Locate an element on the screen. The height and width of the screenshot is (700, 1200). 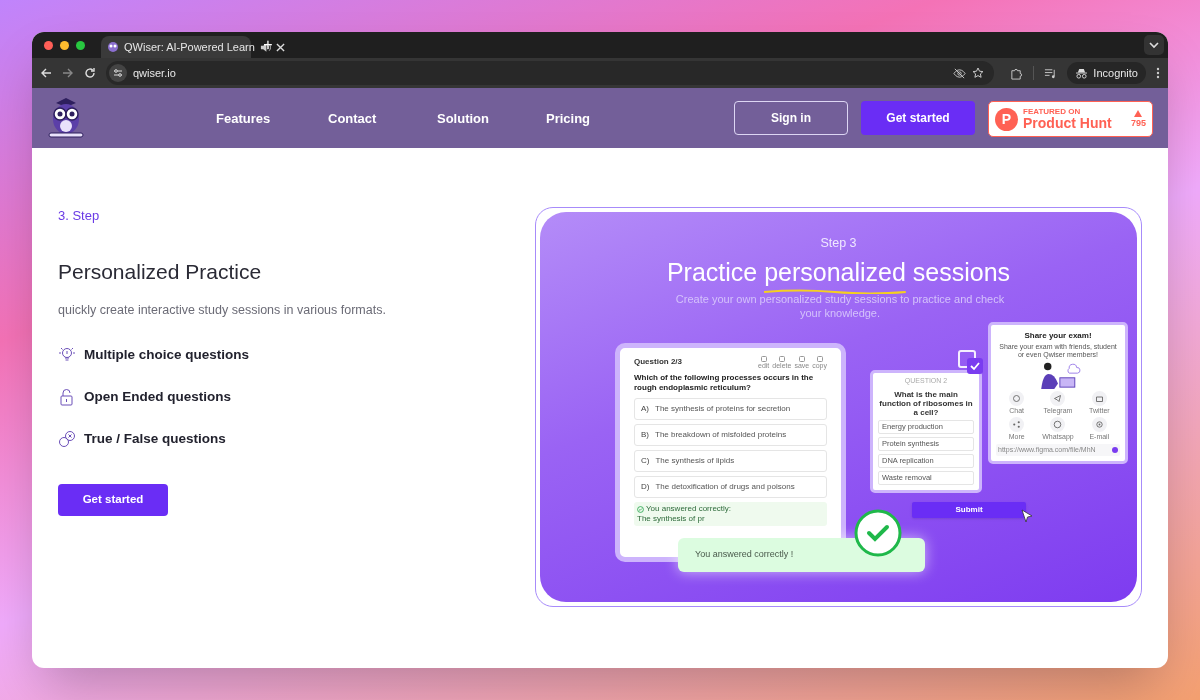
feature-label: True / False questions is located at coordinates (155, 439).